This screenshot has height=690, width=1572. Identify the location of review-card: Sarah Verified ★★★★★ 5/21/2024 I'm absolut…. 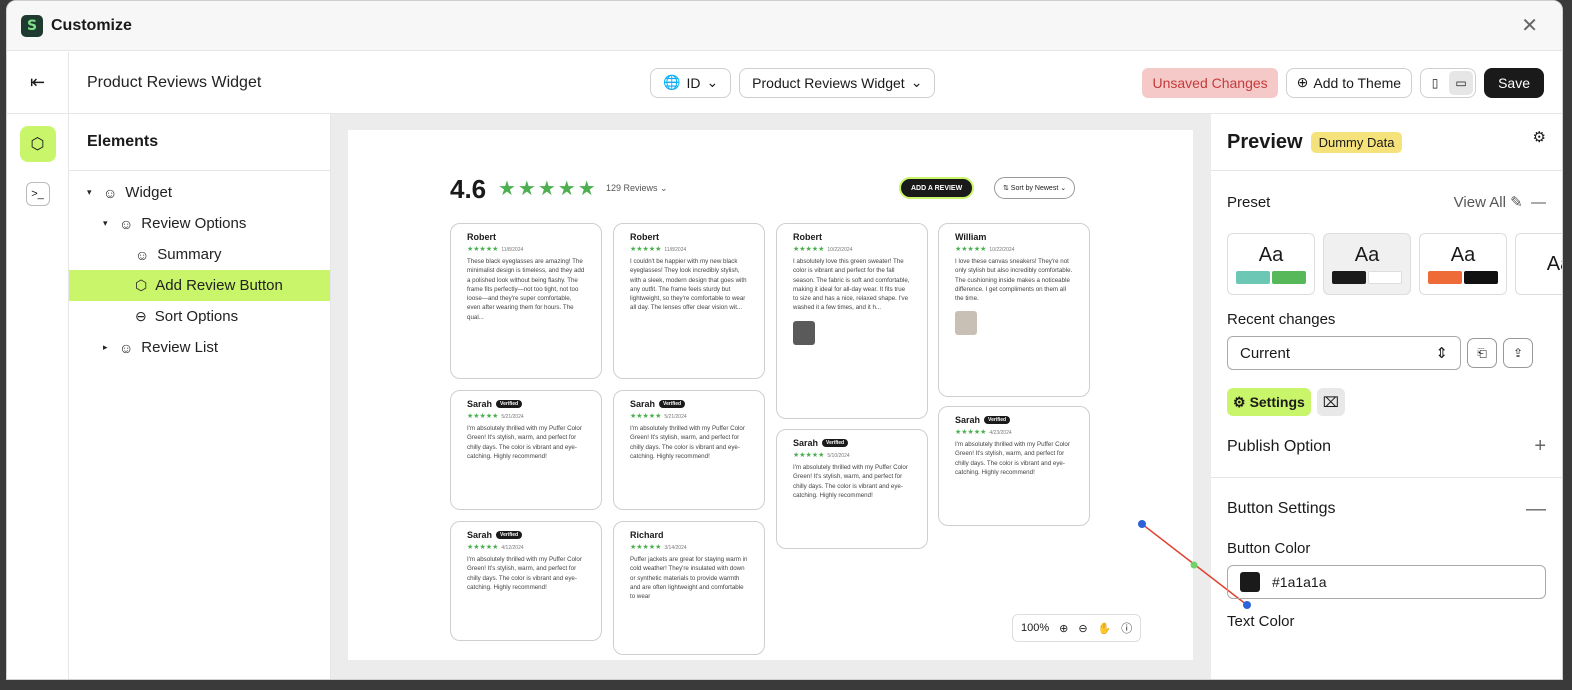
(689, 450).